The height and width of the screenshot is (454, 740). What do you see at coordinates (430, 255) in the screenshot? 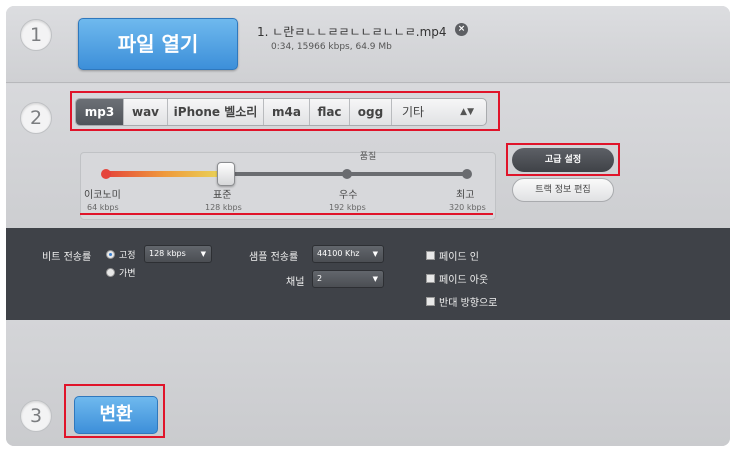
I see `fade-in-checkbox` at bounding box center [430, 255].